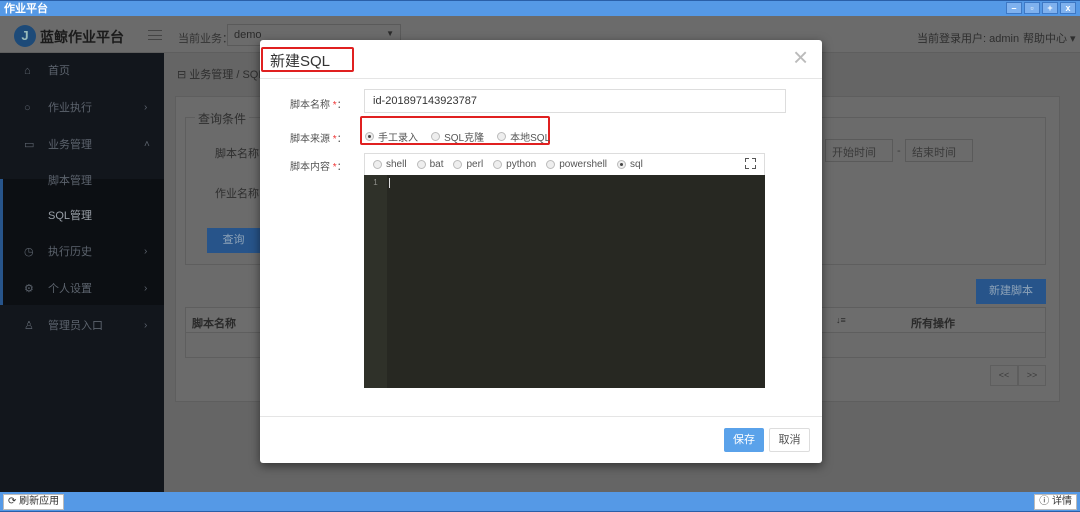 The width and height of the screenshot is (1080, 512). Describe the element at coordinates (1050, 8) in the screenshot. I see `maximize-button: +` at that location.